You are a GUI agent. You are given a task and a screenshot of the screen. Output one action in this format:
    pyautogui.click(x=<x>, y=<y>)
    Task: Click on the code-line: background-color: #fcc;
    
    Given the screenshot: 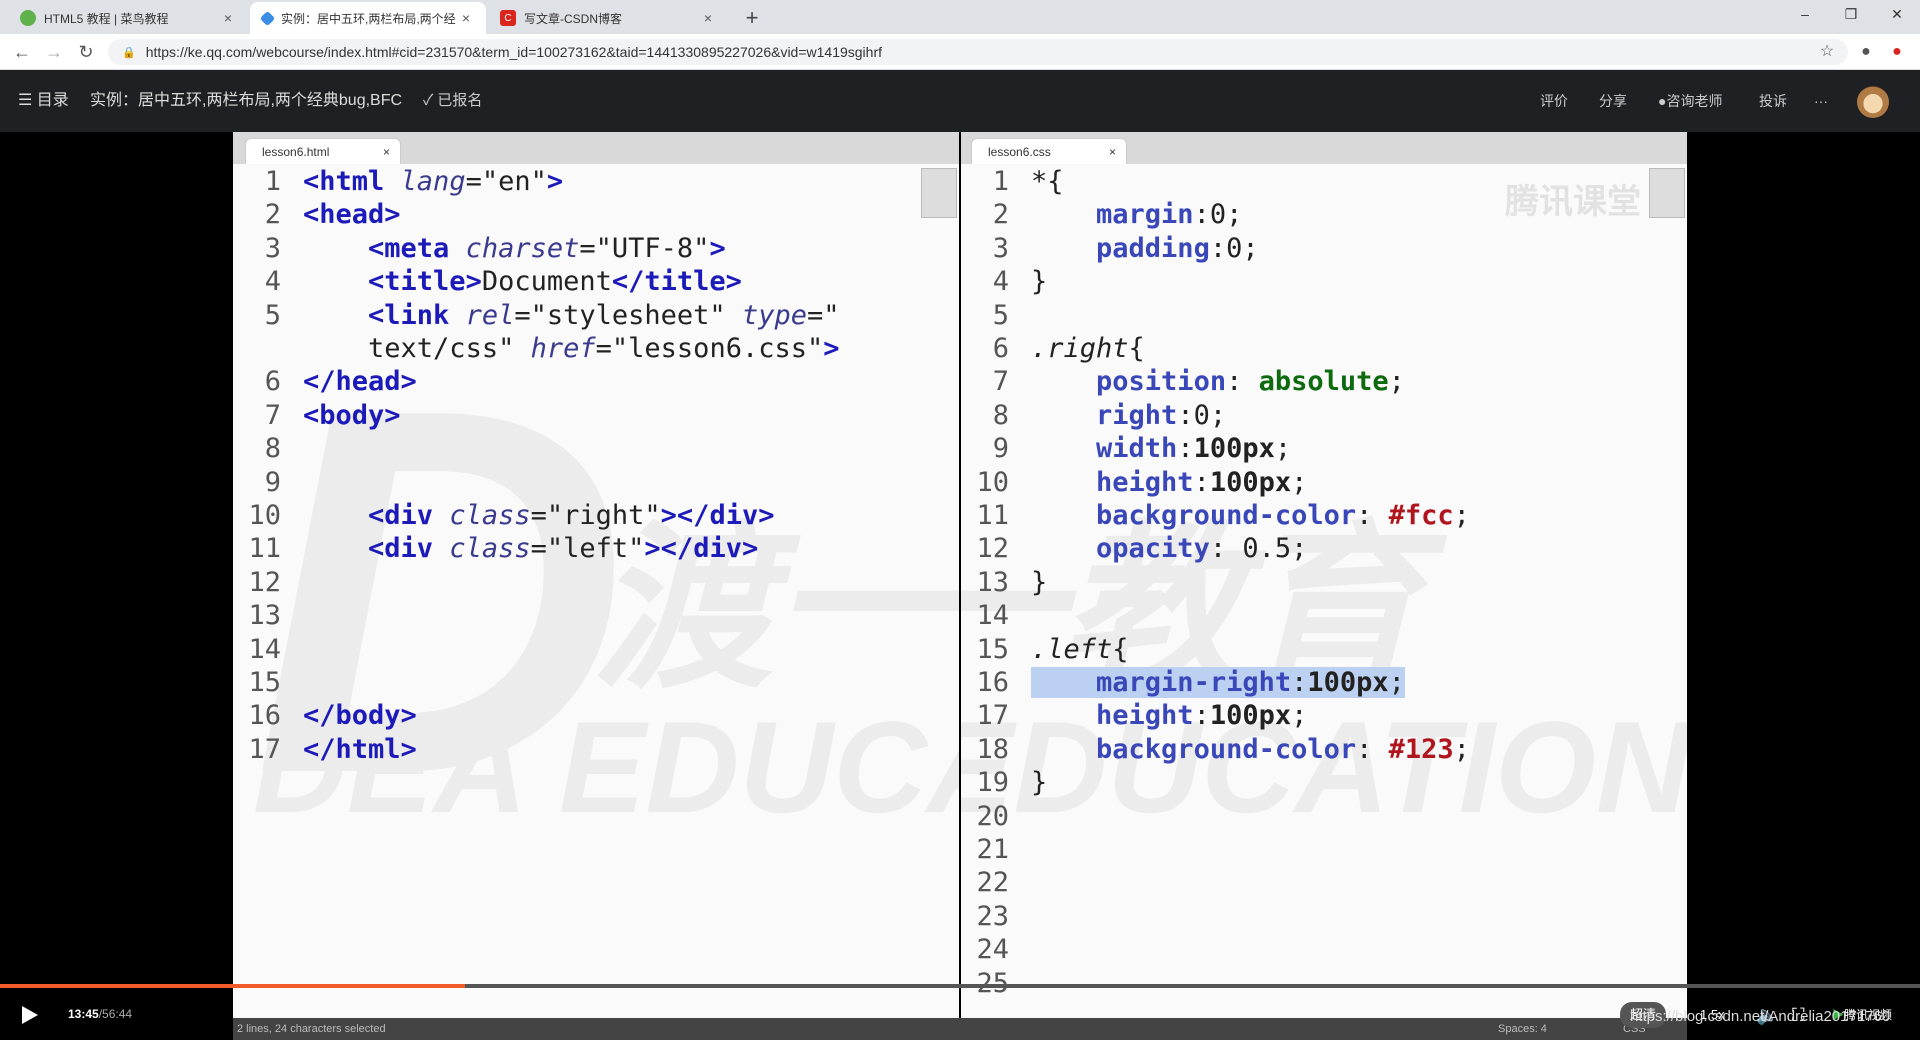 What is the action you would take?
    pyautogui.click(x=1250, y=515)
    